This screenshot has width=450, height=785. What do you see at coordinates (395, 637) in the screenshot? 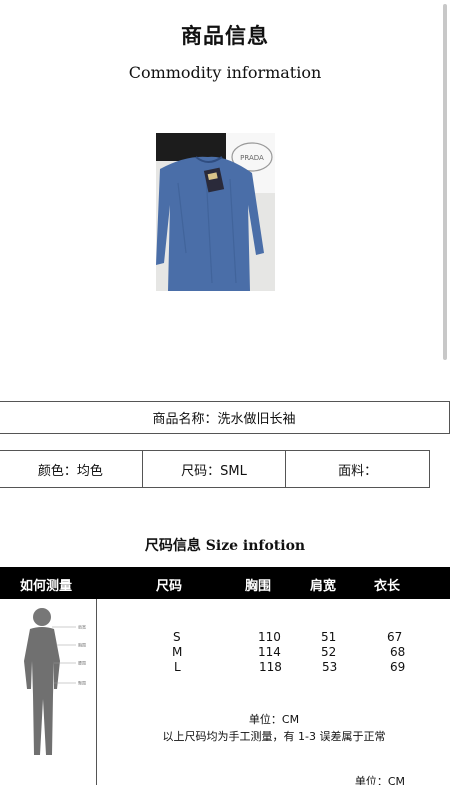
I see `cell-length: 67` at bounding box center [395, 637].